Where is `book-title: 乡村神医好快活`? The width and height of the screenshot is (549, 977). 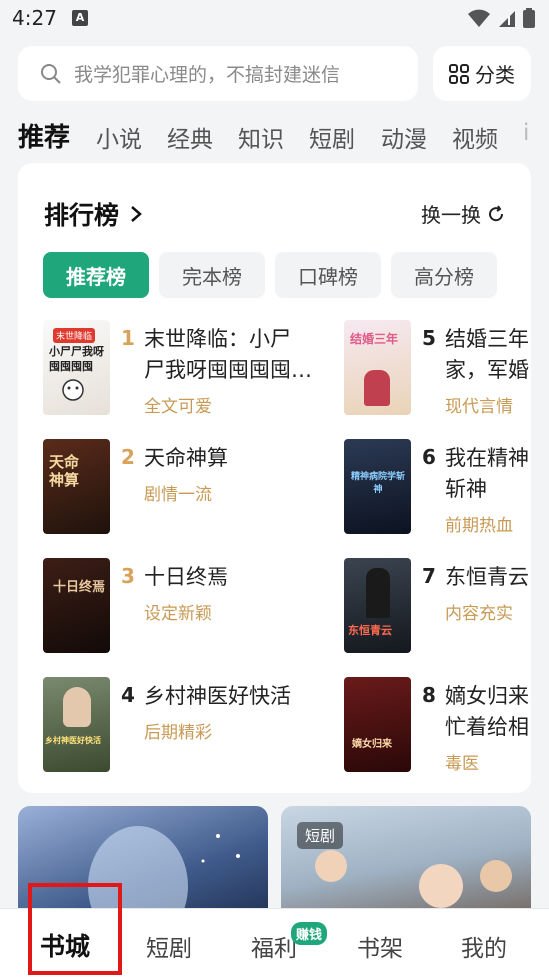 book-title: 乡村神医好快活 is located at coordinates (217, 696).